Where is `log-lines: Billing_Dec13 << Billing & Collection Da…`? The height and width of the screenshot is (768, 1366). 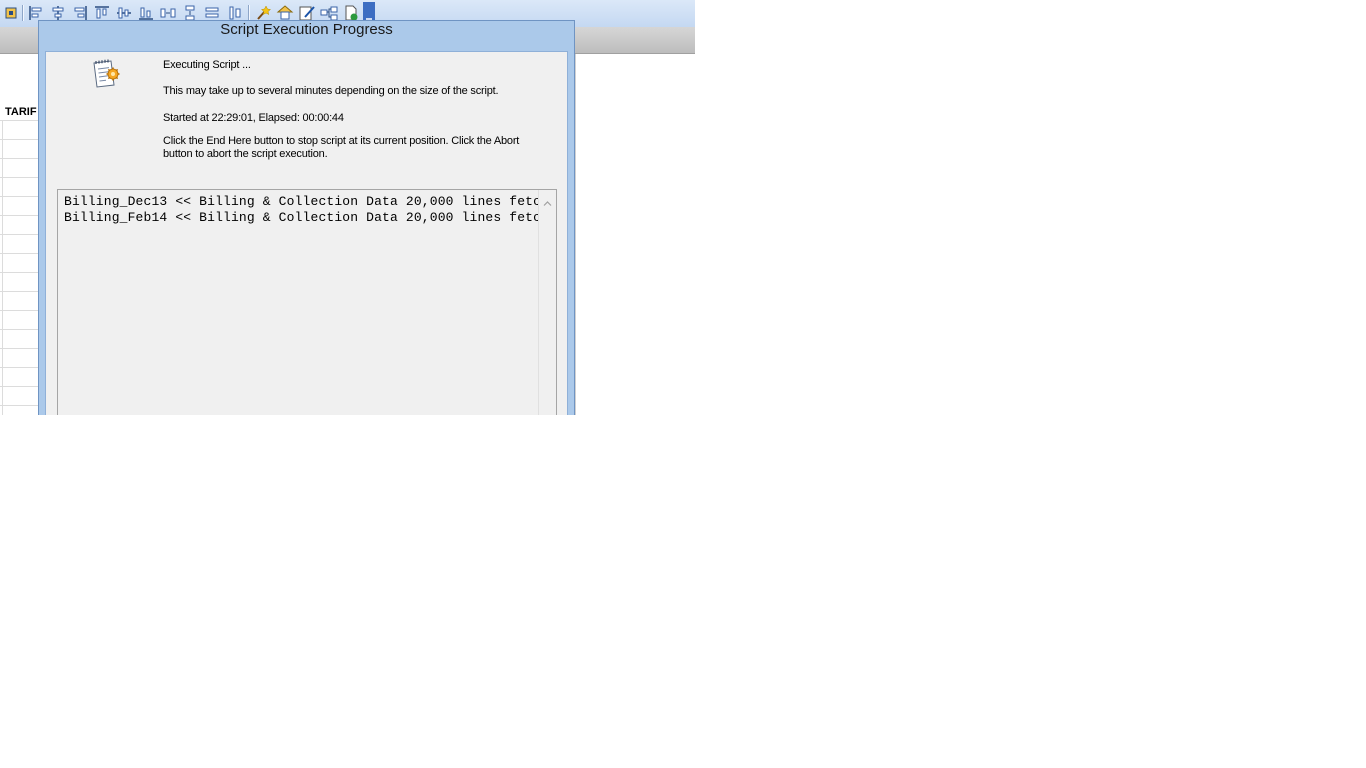
log-lines: Billing_Dec13 << Billing & Collection Da… is located at coordinates (301, 210).